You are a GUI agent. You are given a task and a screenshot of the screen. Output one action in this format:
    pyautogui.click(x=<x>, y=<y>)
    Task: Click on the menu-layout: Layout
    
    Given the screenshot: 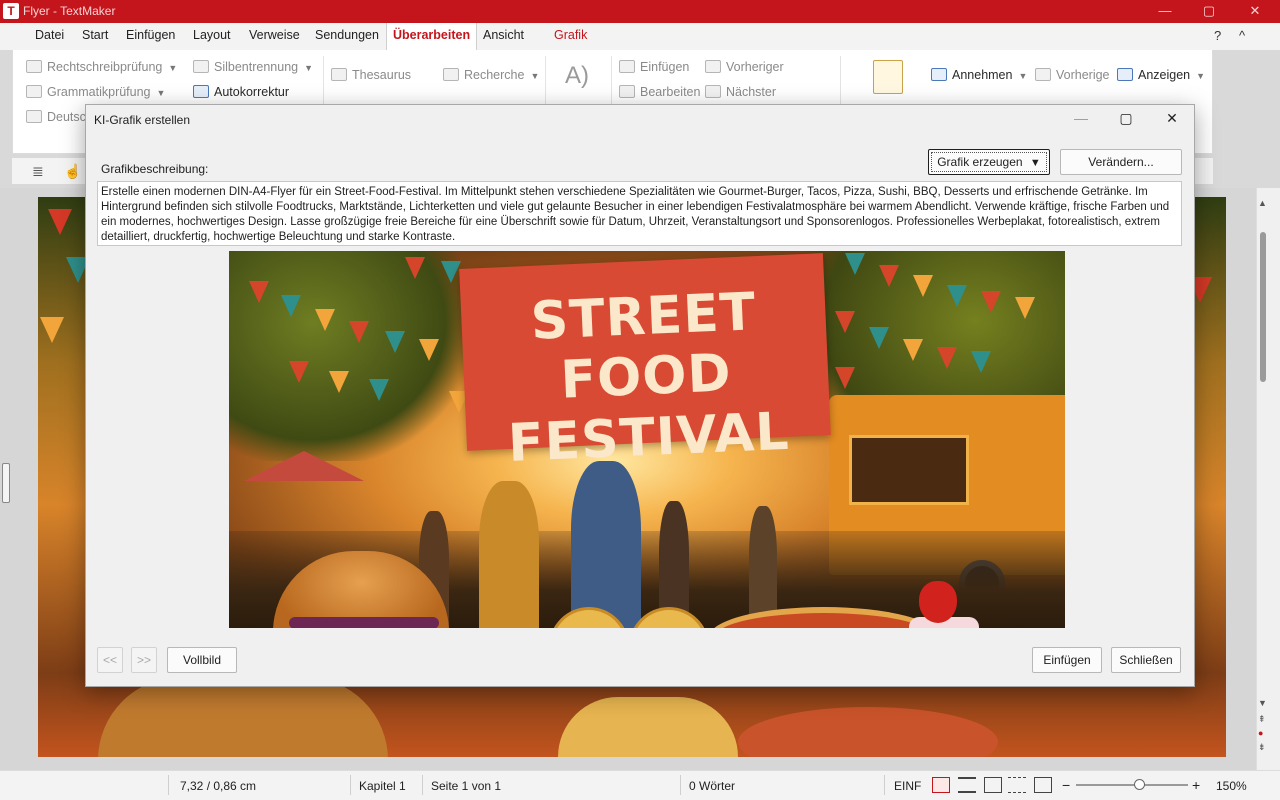 What is the action you would take?
    pyautogui.click(x=212, y=35)
    